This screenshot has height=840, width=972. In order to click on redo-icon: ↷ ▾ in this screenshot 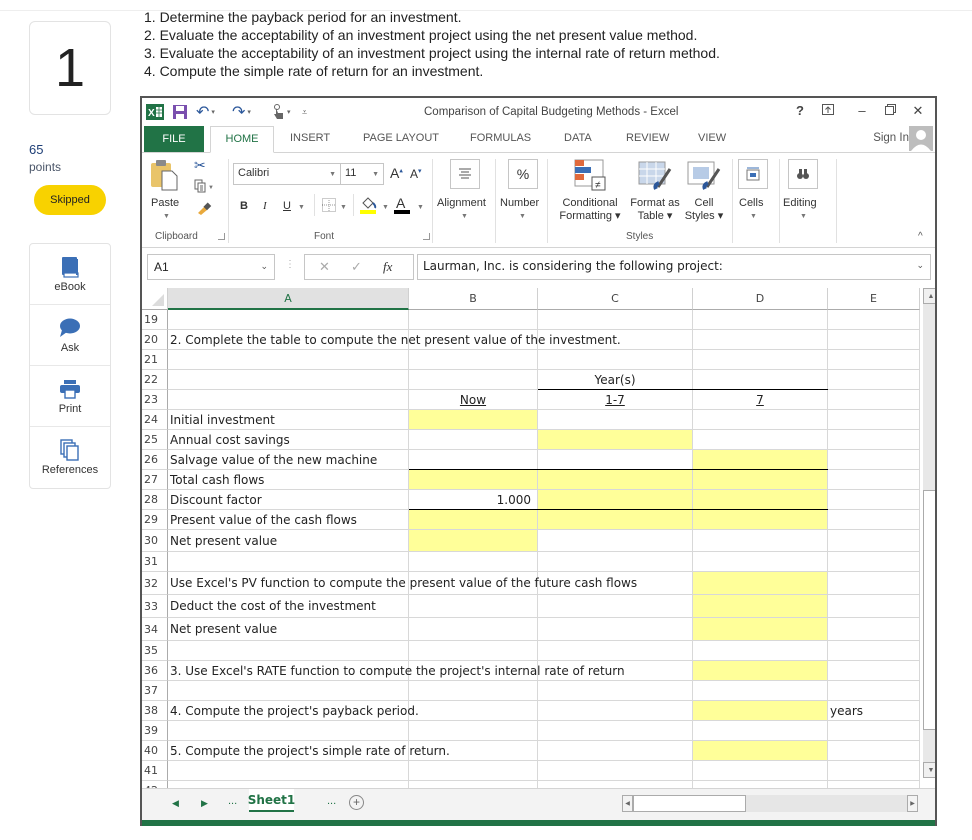, I will do `click(241, 112)`.